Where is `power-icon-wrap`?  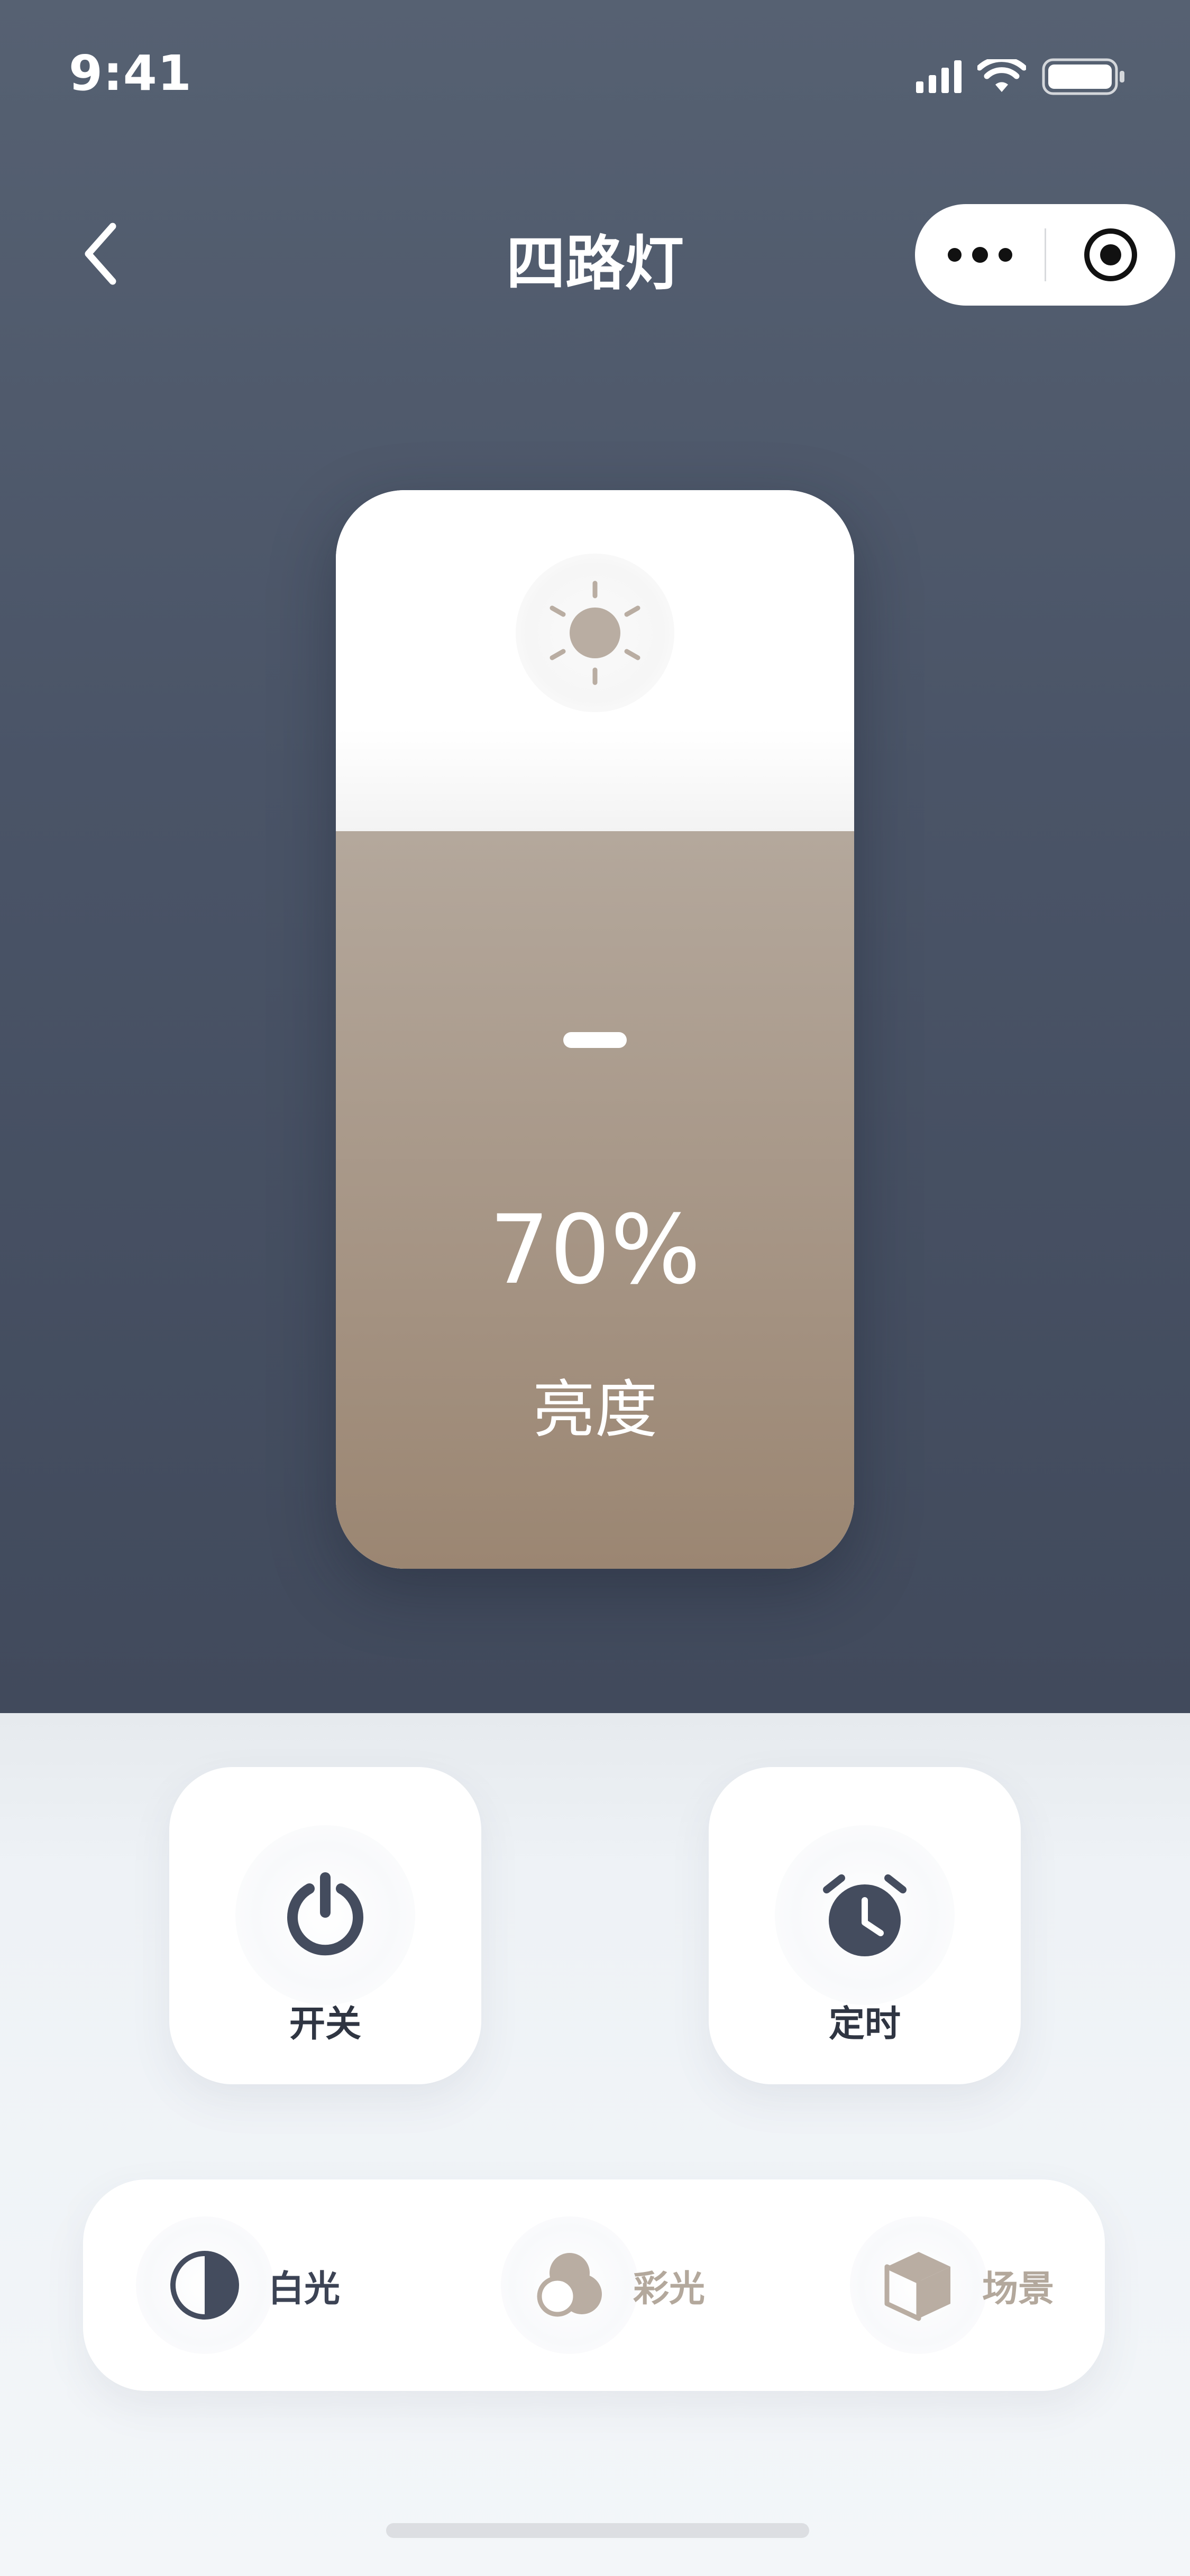 power-icon-wrap is located at coordinates (325, 1915).